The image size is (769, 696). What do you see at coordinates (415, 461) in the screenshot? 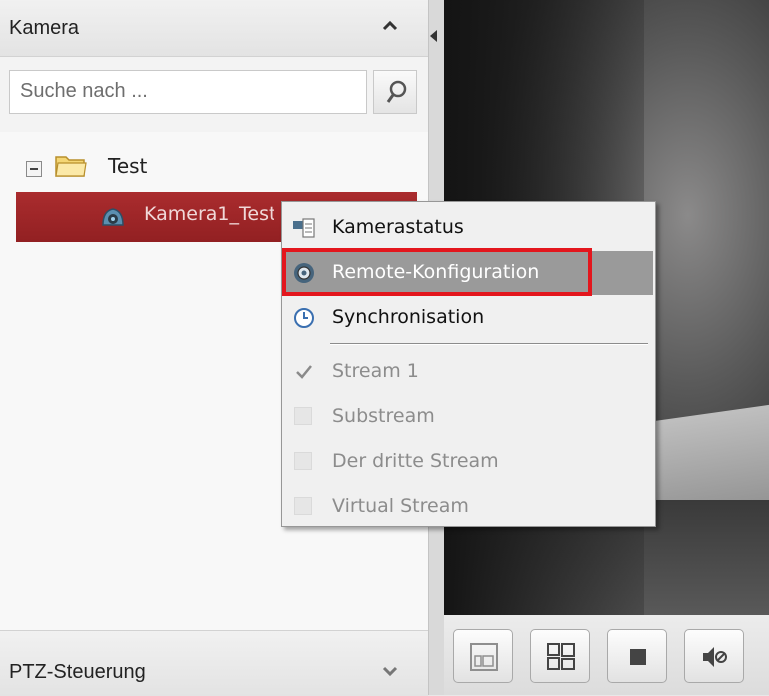
I see `menu-item-label: Der dritte Stream` at bounding box center [415, 461].